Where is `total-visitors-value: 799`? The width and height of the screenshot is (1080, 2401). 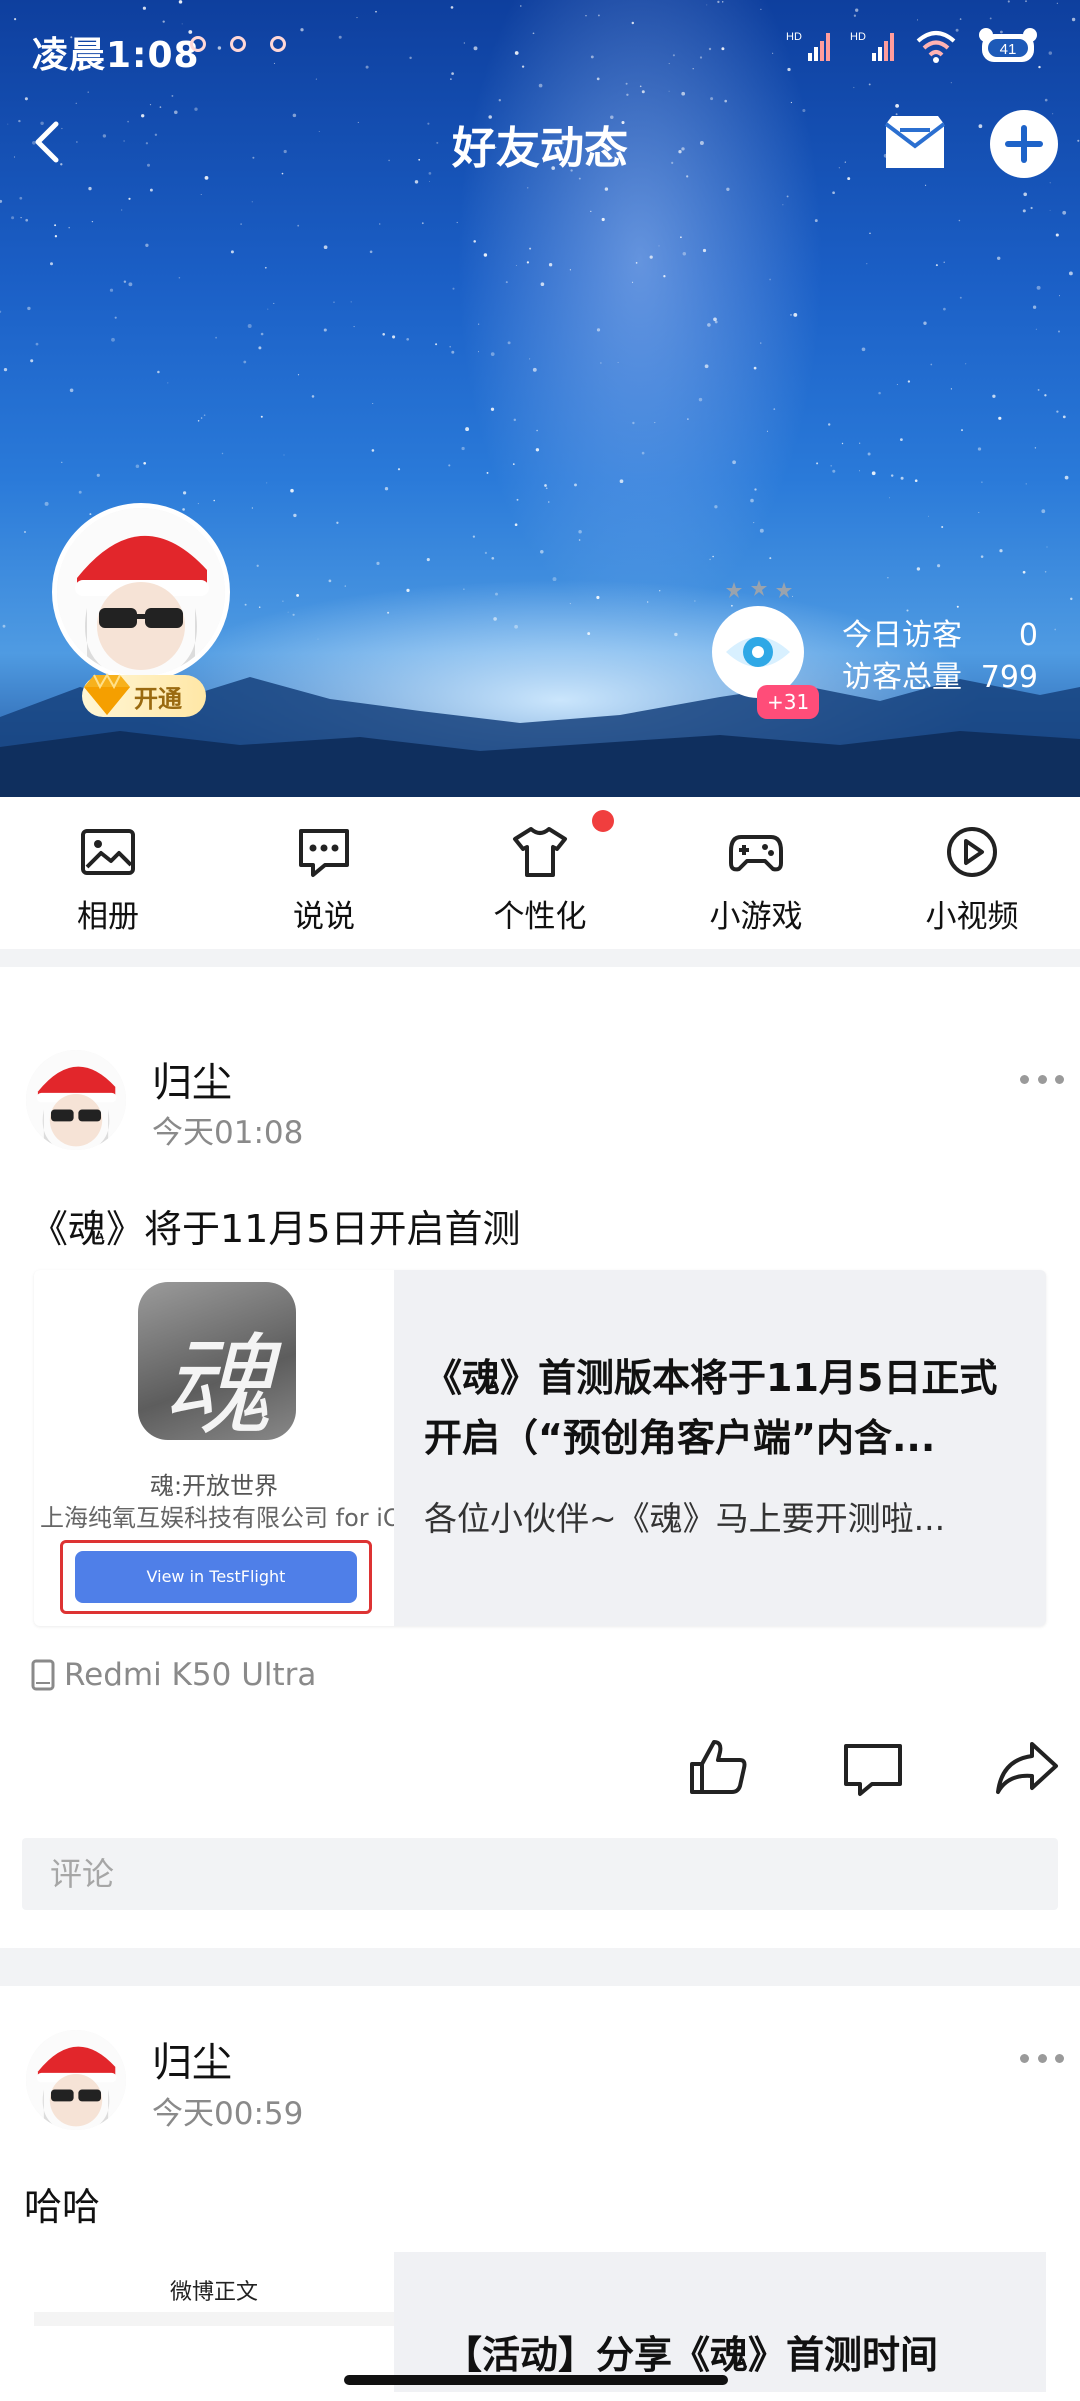 total-visitors-value: 799 is located at coordinates (1009, 677).